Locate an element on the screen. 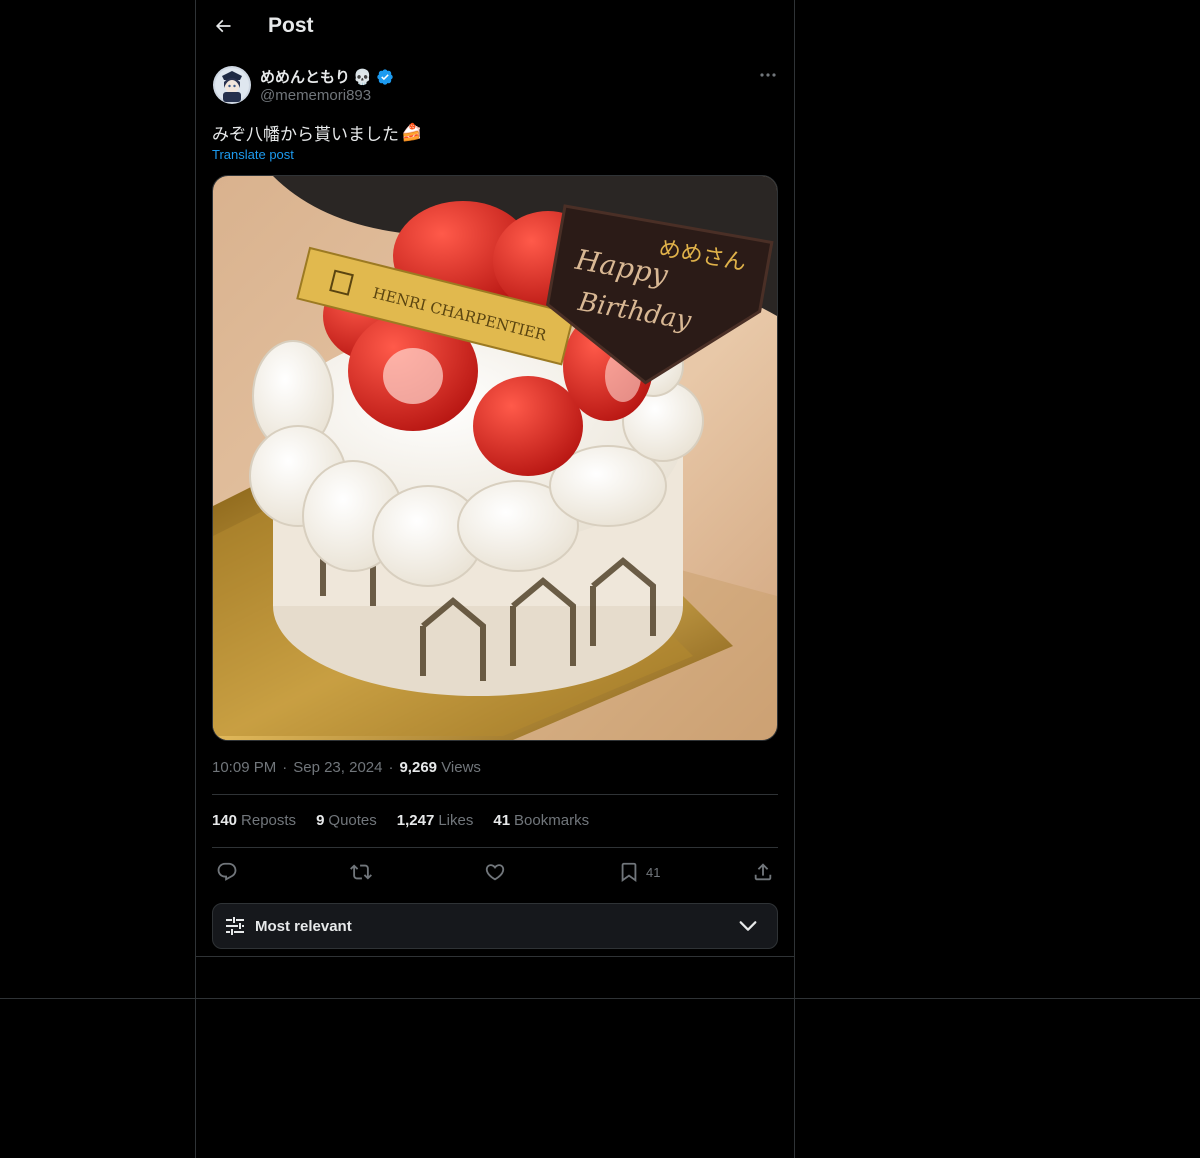  repost-button is located at coordinates (361, 872).